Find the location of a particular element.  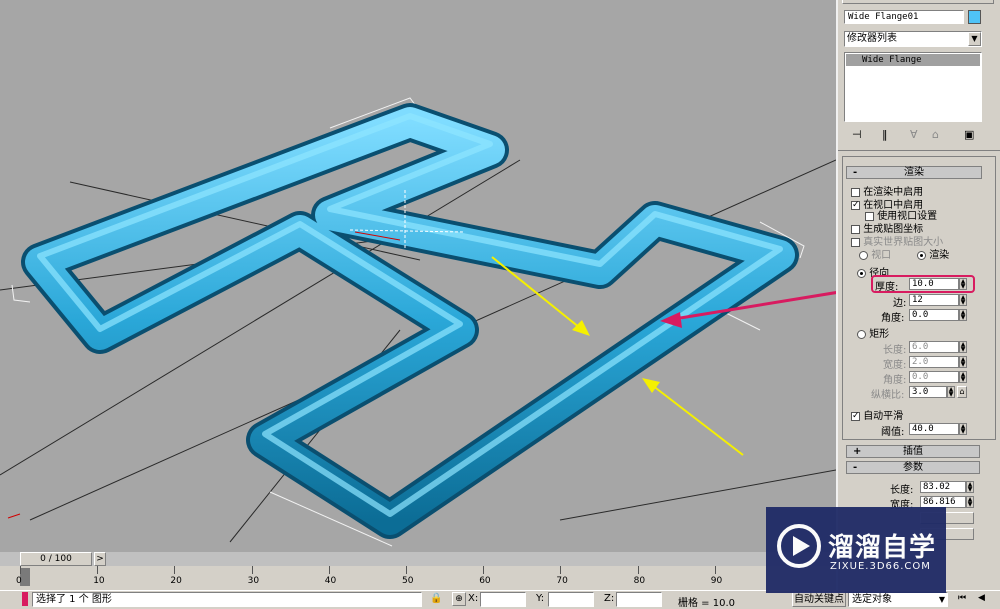

param-length-label: 长度: is located at coordinates (902, 490).